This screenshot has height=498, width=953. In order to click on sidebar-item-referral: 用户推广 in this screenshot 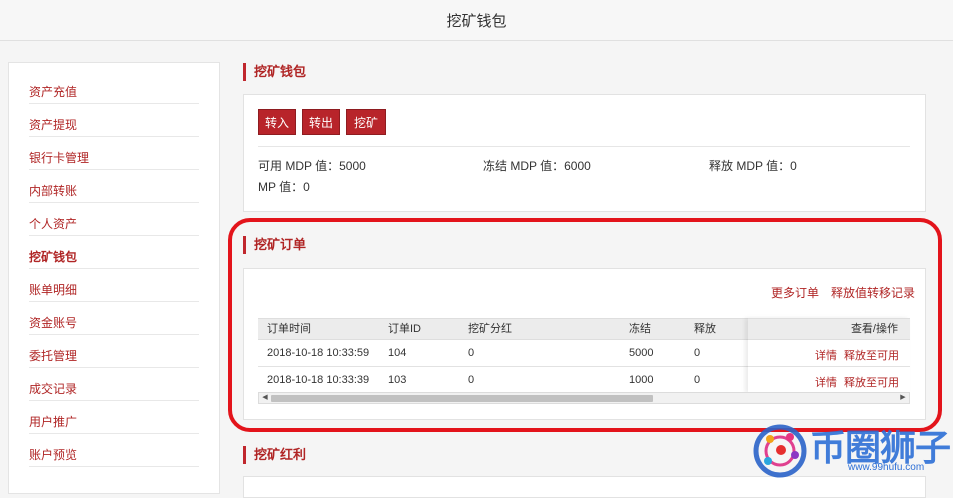, I will do `click(114, 417)`.